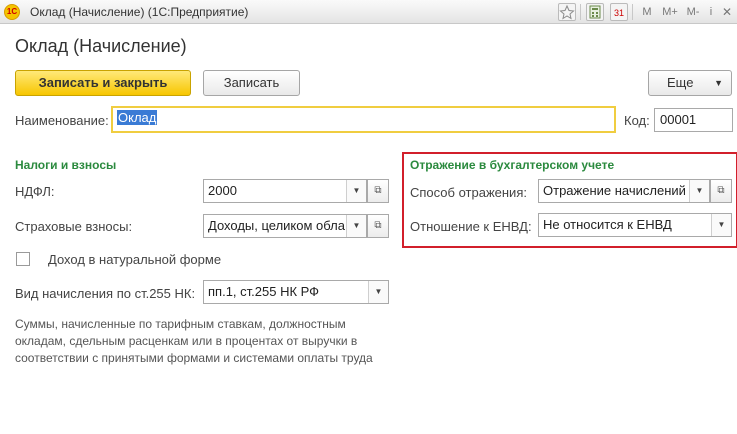  What do you see at coordinates (693, 12) in the screenshot?
I see `memory-minus-button: M-` at bounding box center [693, 12].